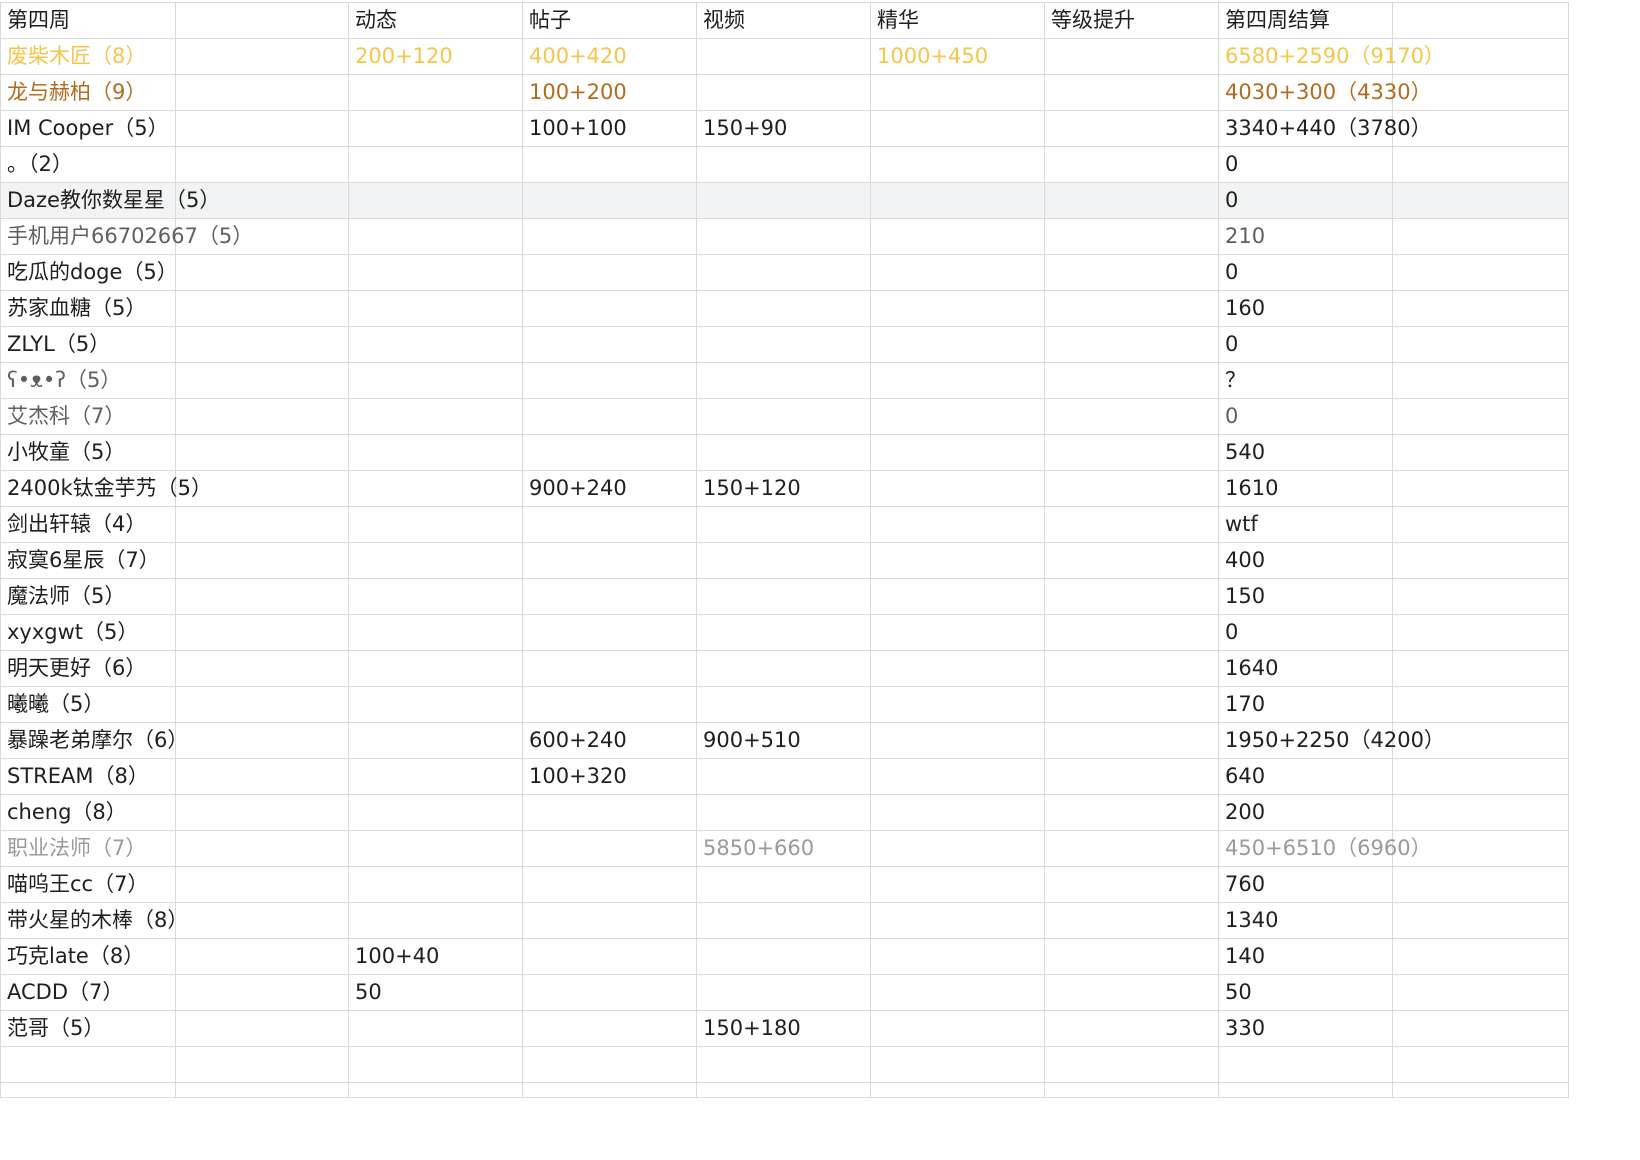 The height and width of the screenshot is (1160, 1640). I want to click on tiezi-cell: 400+420, so click(609, 56).